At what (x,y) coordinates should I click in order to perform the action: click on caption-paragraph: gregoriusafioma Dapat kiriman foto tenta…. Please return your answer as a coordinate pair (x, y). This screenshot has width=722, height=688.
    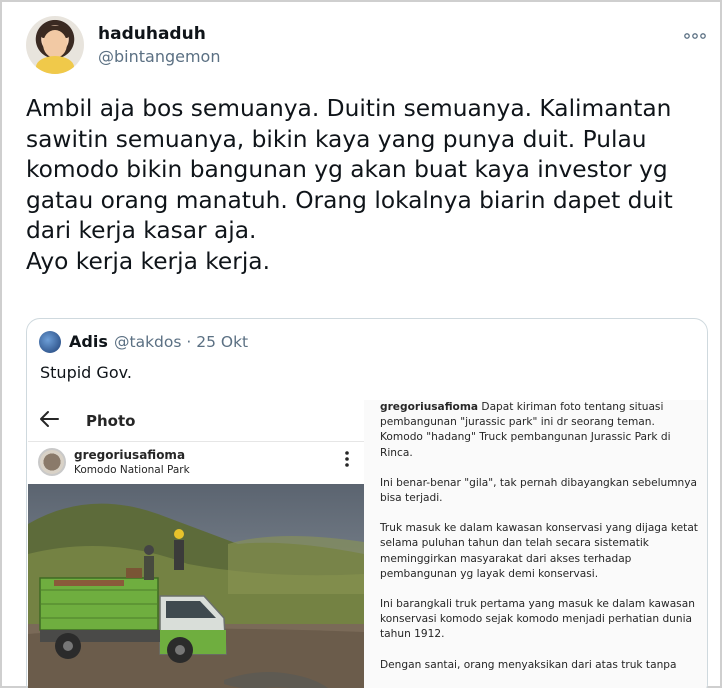
    Looking at the image, I should click on (525, 430).